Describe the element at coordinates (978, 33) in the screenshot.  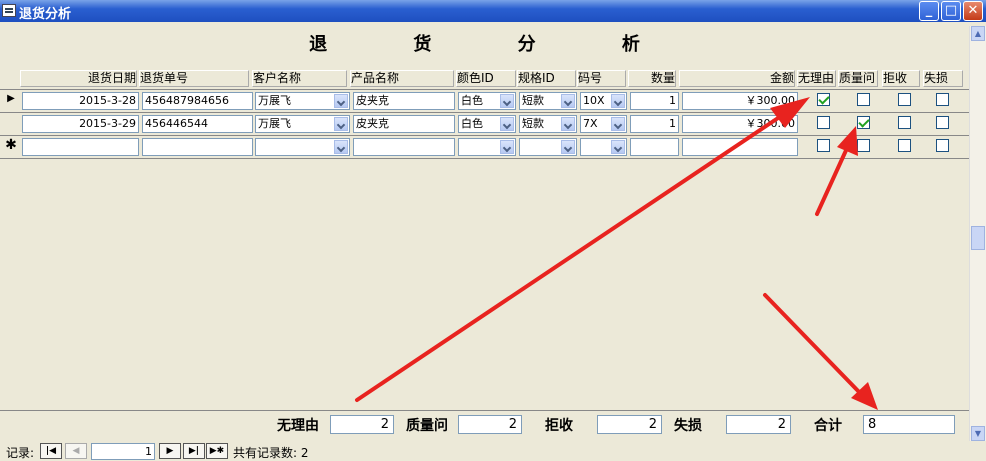
I see `scroll-up-icon: ▲` at that location.